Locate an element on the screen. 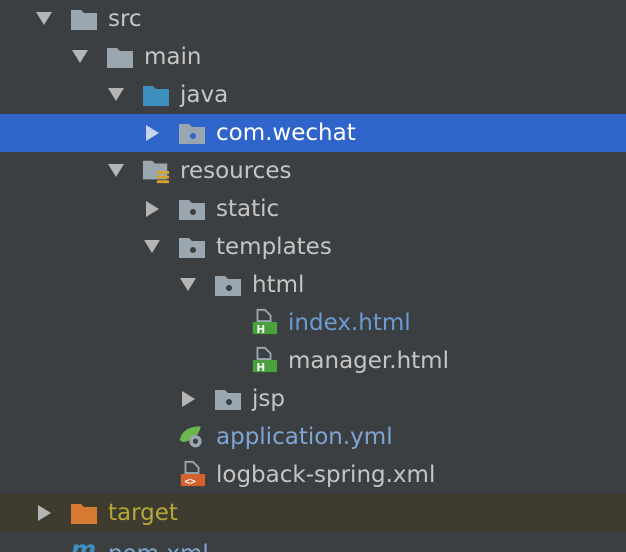 This screenshot has width=626, height=552. source-folder-icon is located at coordinates (156, 95).